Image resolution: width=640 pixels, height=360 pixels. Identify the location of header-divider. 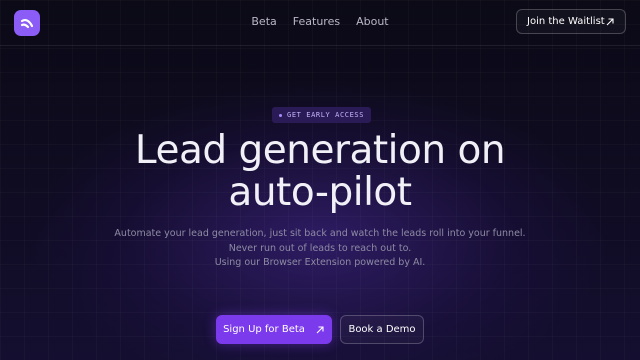
(320, 45).